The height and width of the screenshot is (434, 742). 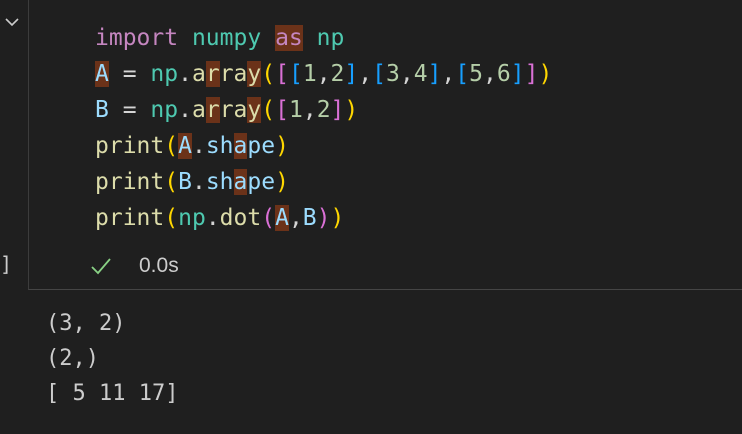 I want to click on cell-output: (3, 2) (2,) [ 5 11 17], so click(x=112, y=358).